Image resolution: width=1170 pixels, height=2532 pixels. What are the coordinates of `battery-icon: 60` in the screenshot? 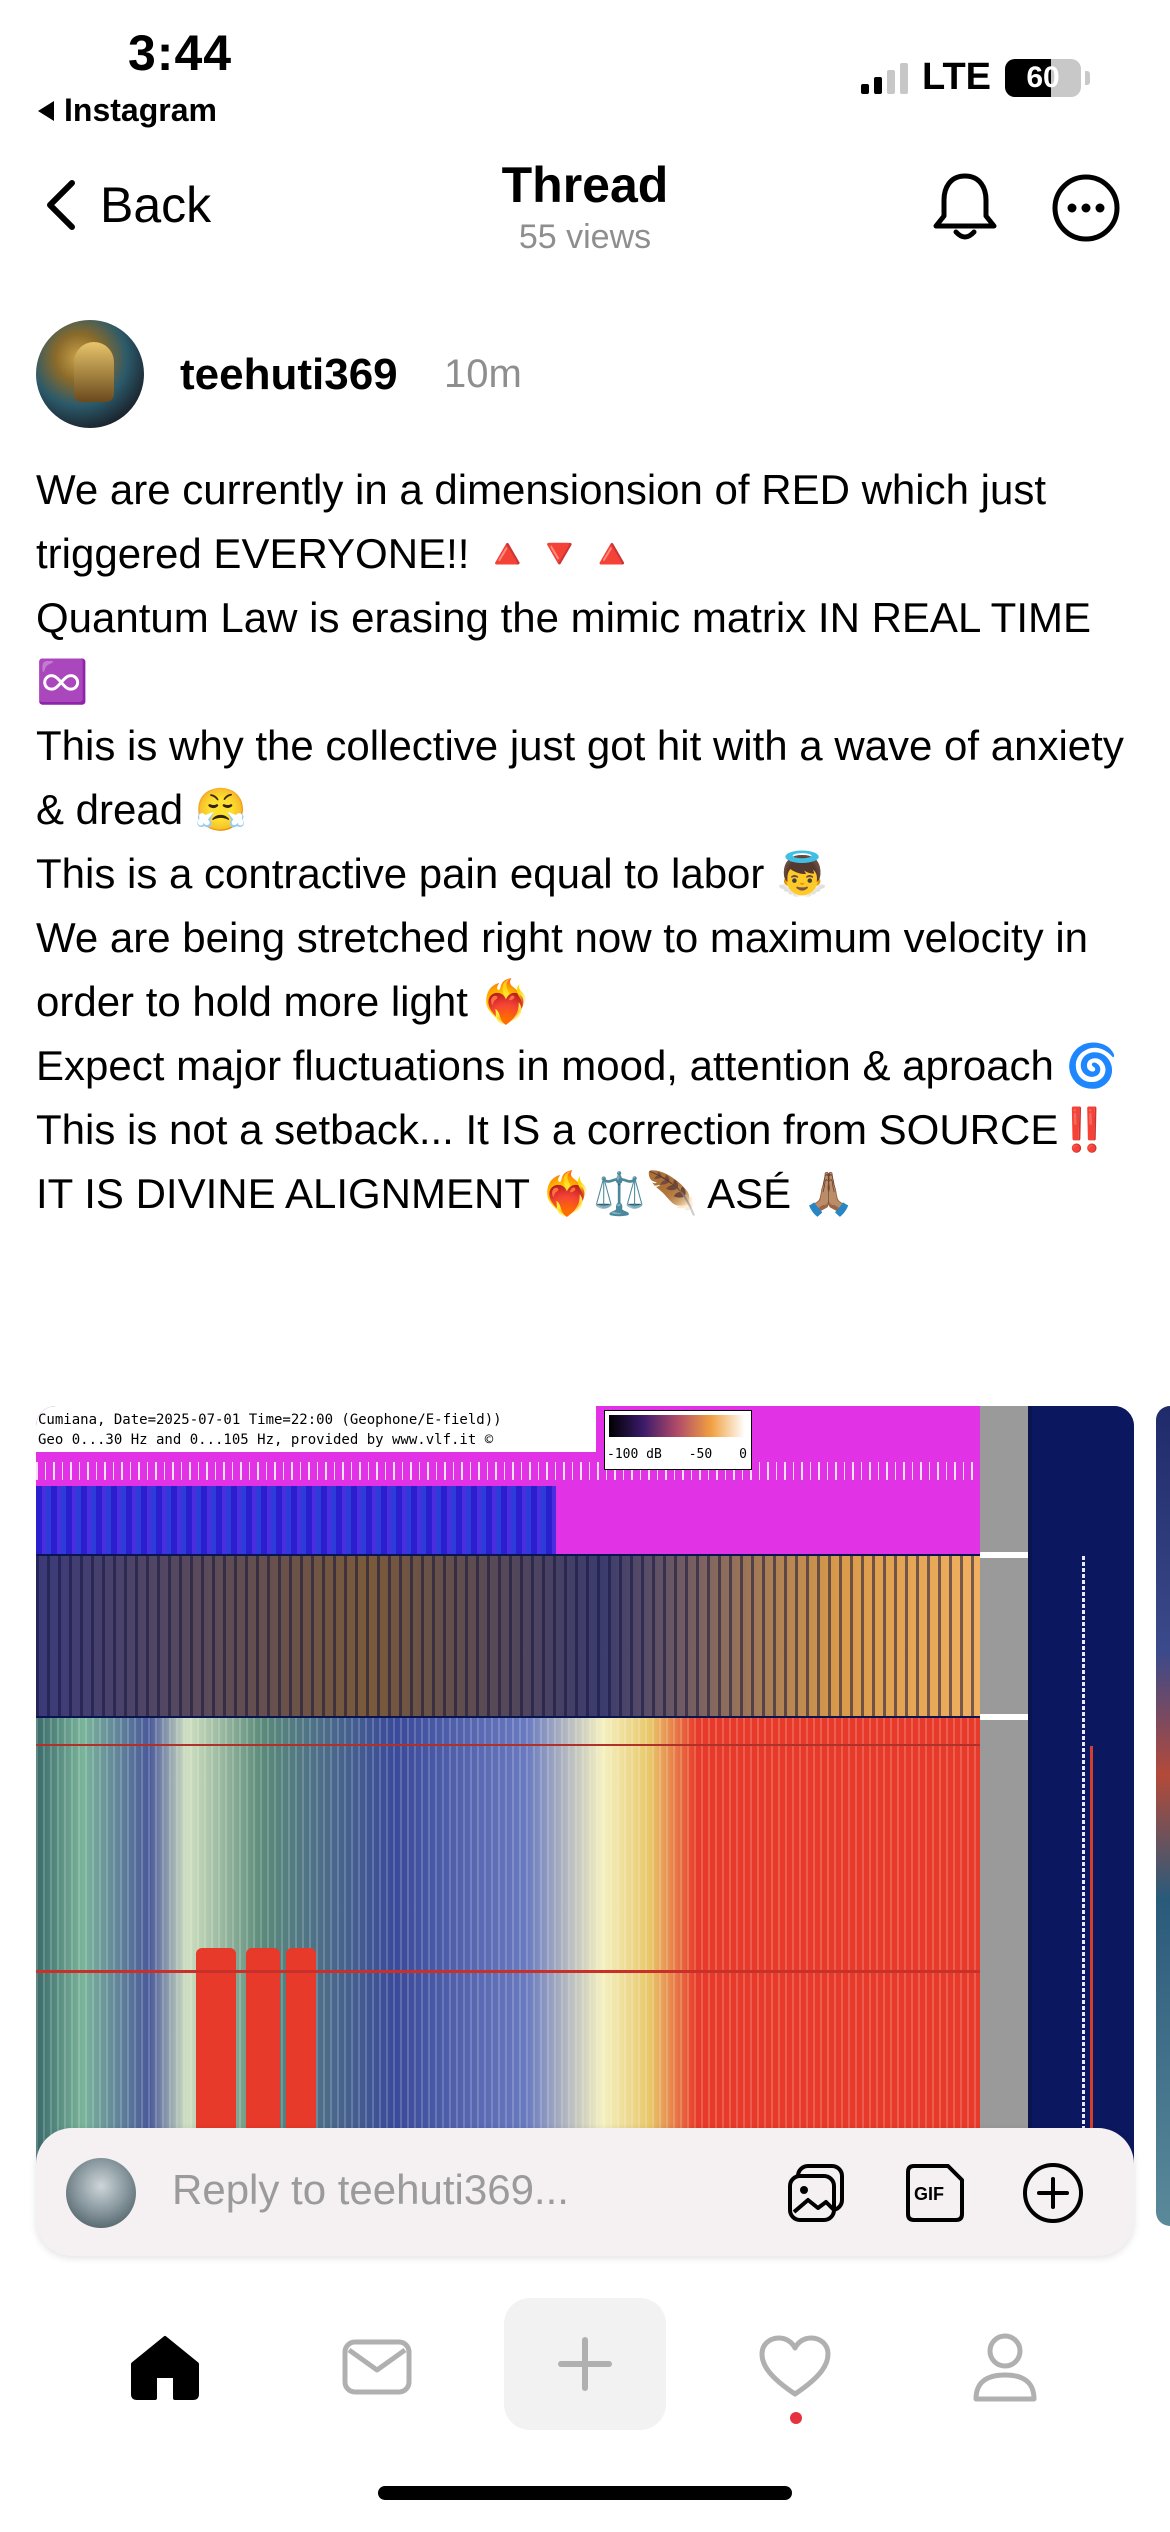 It's located at (1043, 77).